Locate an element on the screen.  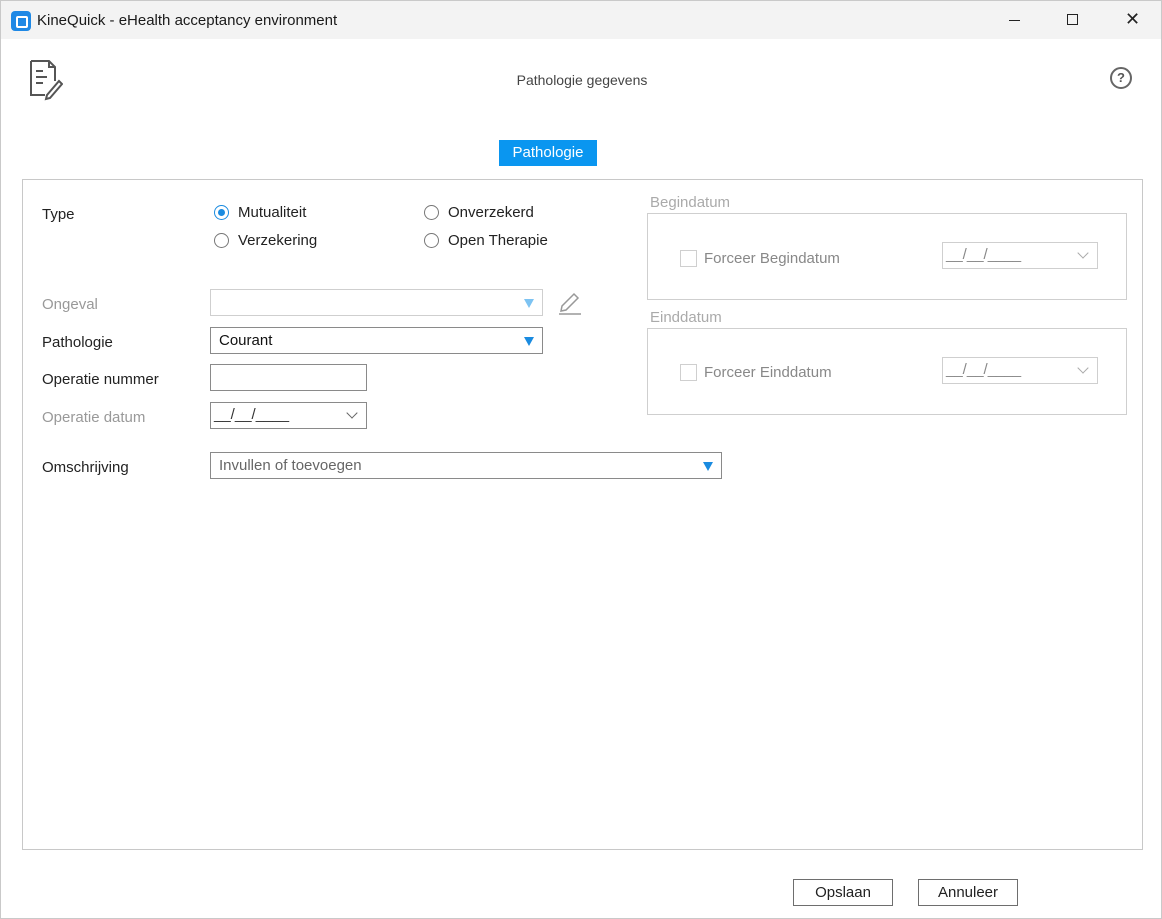
operatie-nummer-label: Operatie nummer is located at coordinates (100, 379).